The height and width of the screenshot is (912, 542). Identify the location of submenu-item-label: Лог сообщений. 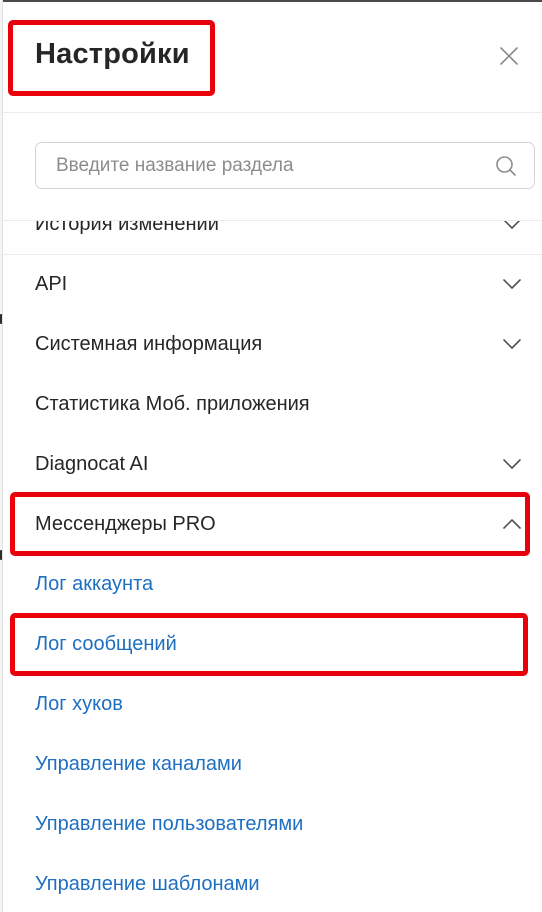
(106, 644).